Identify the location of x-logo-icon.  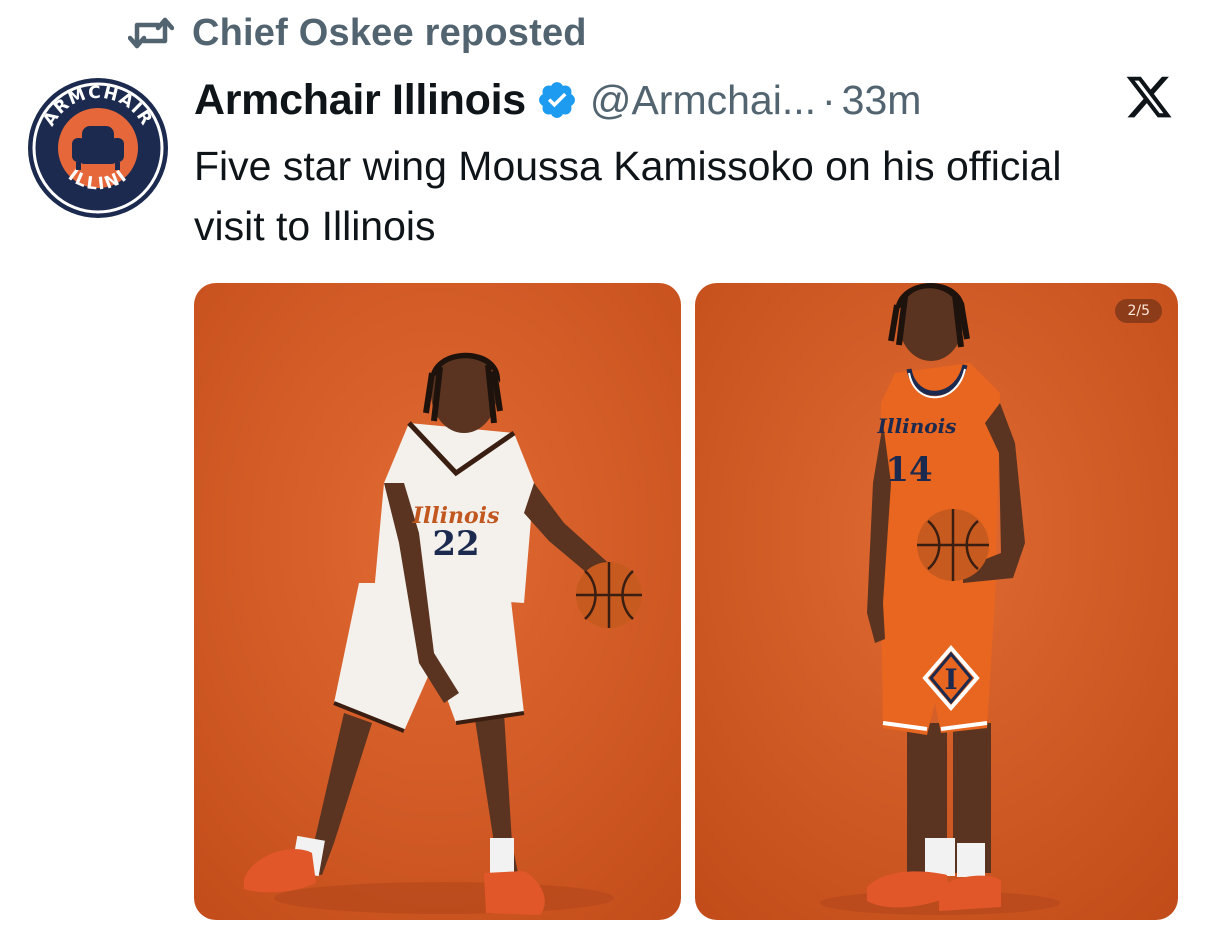
(1149, 97).